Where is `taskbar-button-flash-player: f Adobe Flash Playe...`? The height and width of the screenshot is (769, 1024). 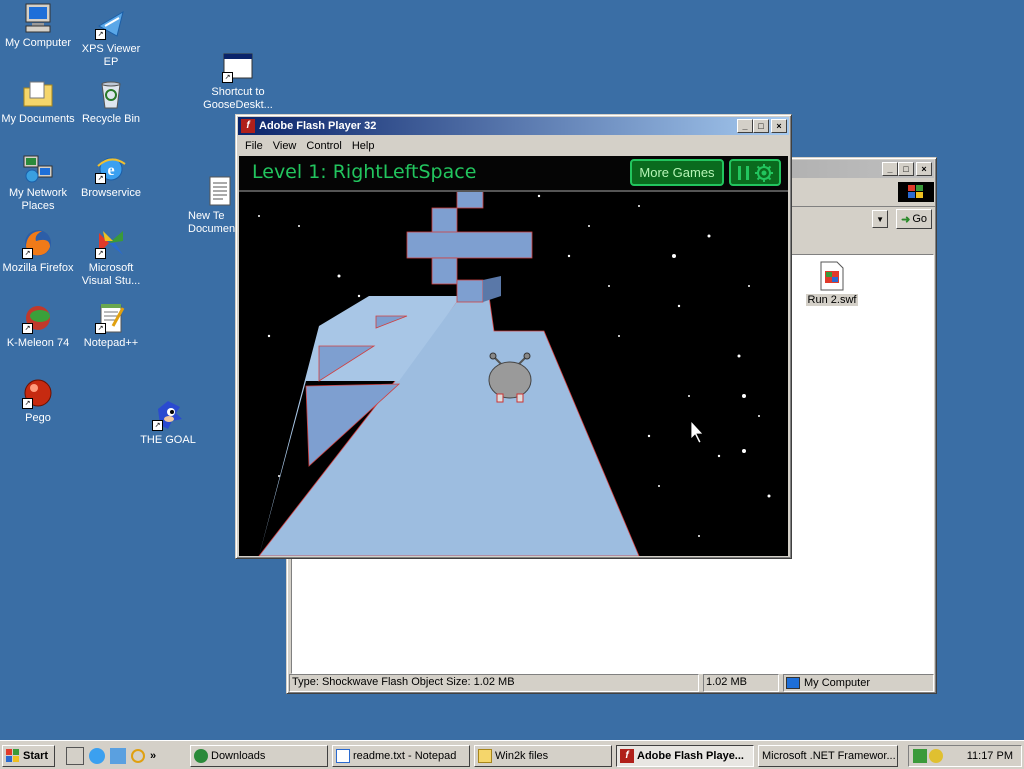 taskbar-button-flash-player: f Adobe Flash Playe... is located at coordinates (685, 756).